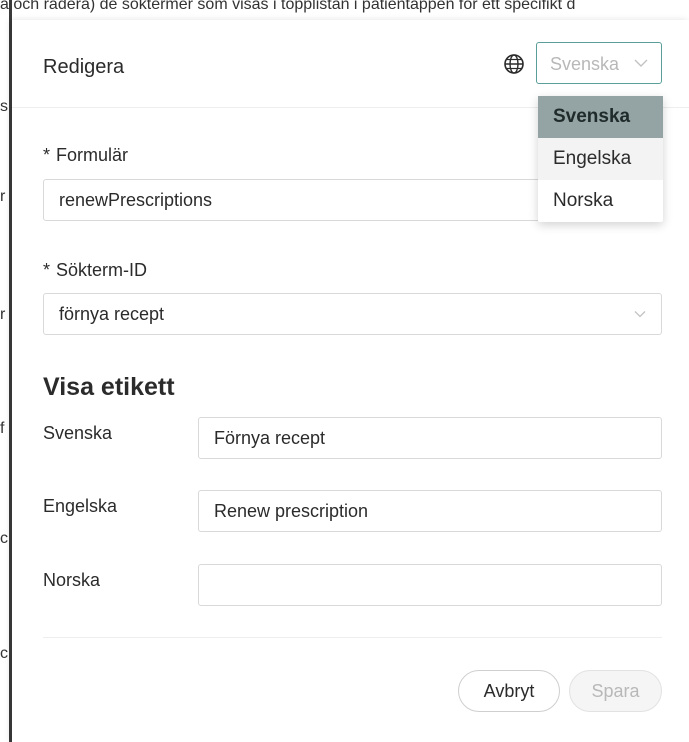 Image resolution: width=689 pixels, height=742 pixels. I want to click on label-row-engelska-label: Engelska, so click(80, 506).